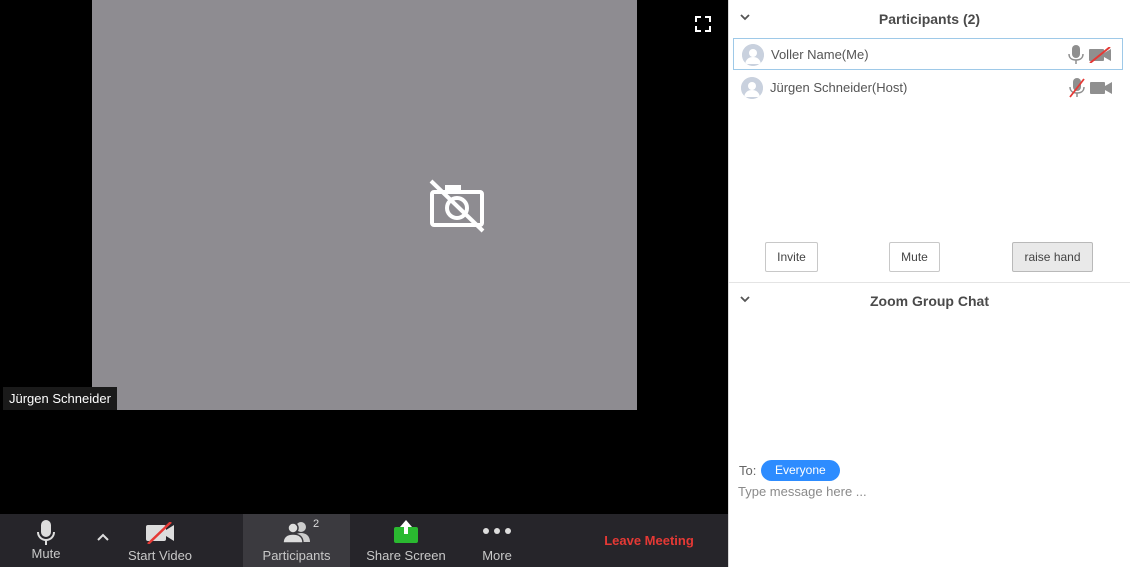 This screenshot has width=1130, height=567. Describe the element at coordinates (497, 555) in the screenshot. I see `more-label: More` at that location.